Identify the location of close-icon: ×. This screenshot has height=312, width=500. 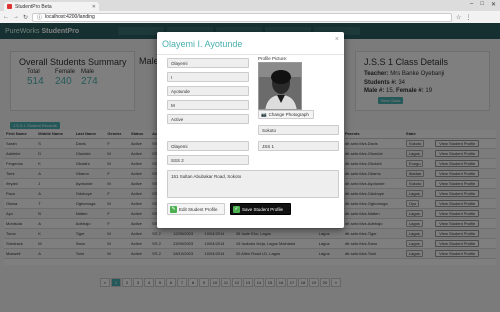
(337, 39).